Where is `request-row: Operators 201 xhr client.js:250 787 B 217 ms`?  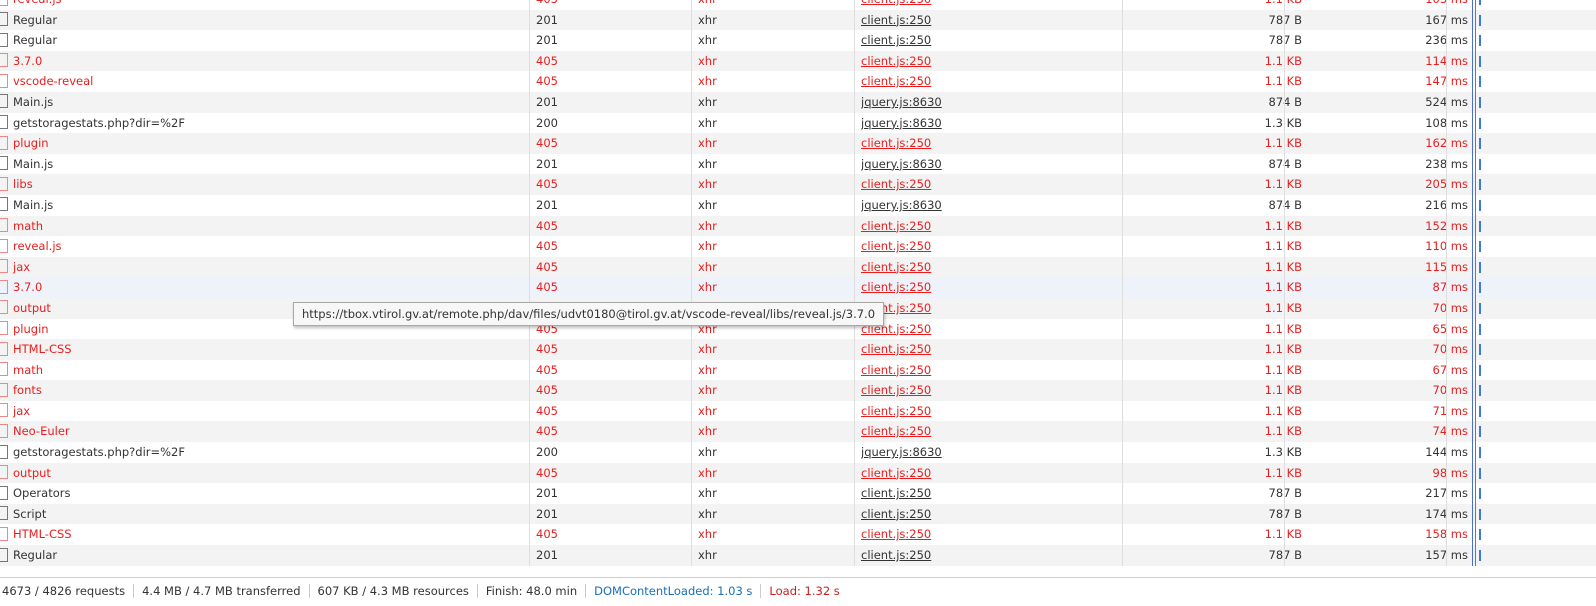
request-row: Operators 201 xhr client.js:250 787 B 217 ms is located at coordinates (798, 493).